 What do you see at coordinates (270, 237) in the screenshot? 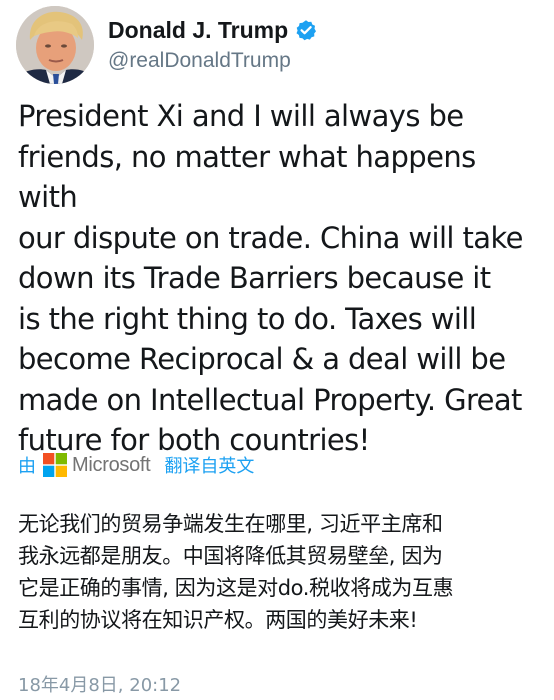
I see `tweet-text-line: our dispute on trade. China will take` at bounding box center [270, 237].